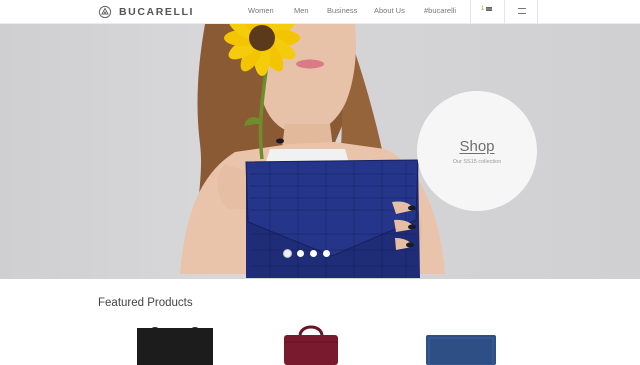  Describe the element at coordinates (389, 10) in the screenshot. I see `nav-item-about-us: About Us` at that location.